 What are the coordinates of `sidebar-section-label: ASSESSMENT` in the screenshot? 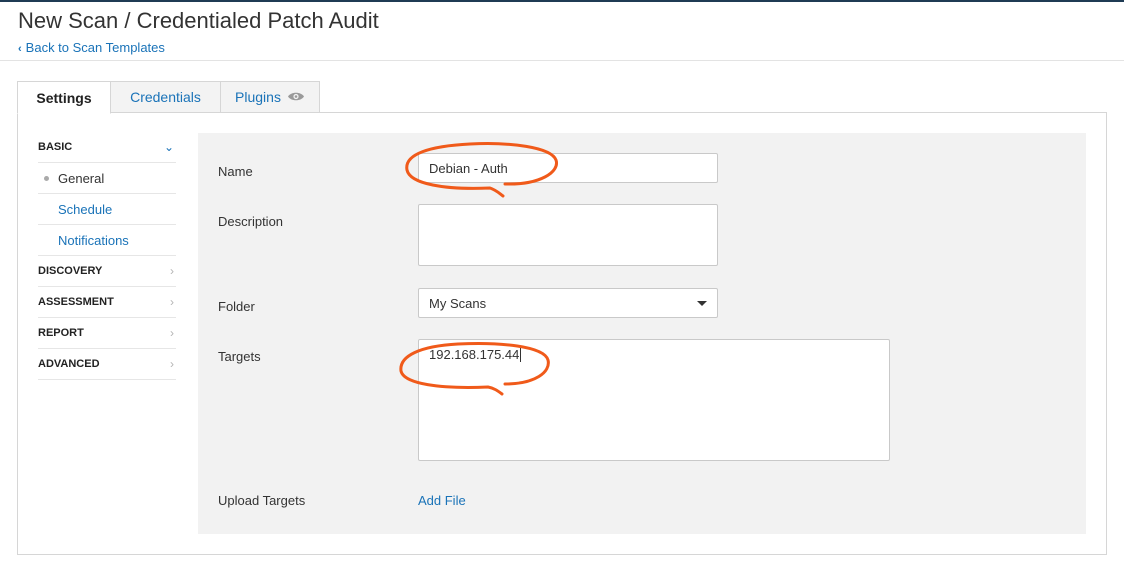 It's located at (76, 302).